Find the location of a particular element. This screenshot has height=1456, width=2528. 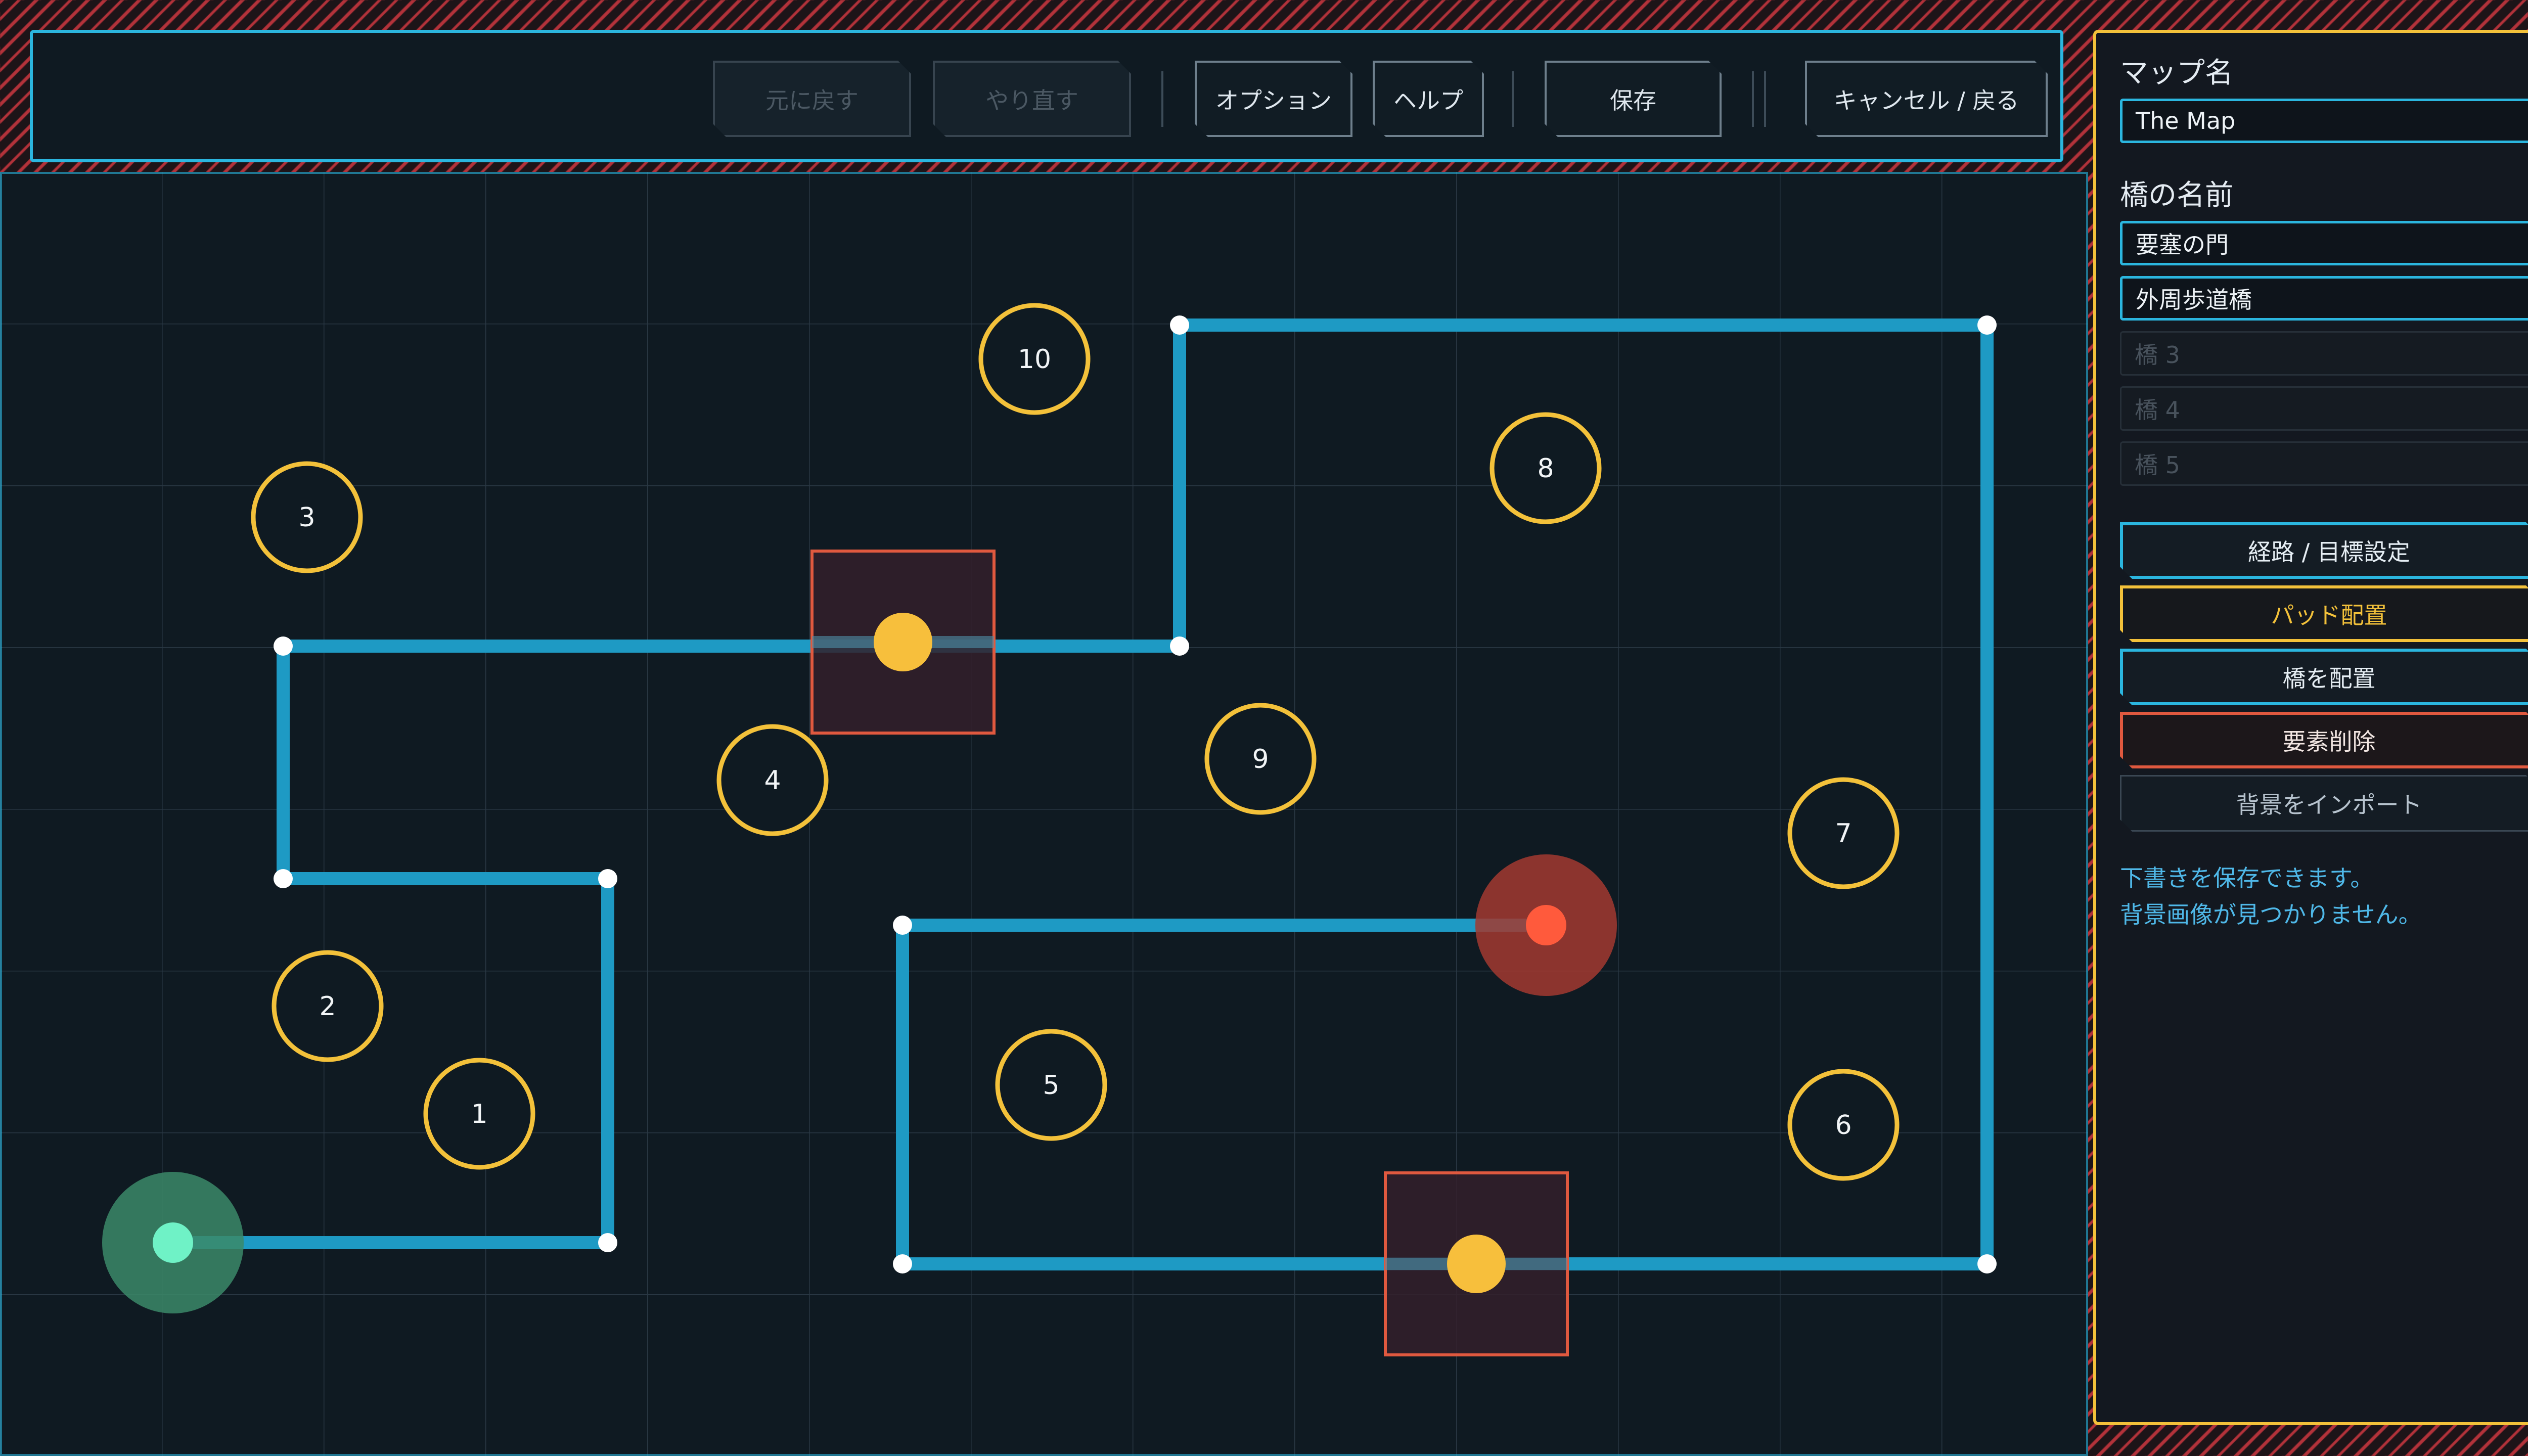

pad-label: 10 is located at coordinates (1035, 359).